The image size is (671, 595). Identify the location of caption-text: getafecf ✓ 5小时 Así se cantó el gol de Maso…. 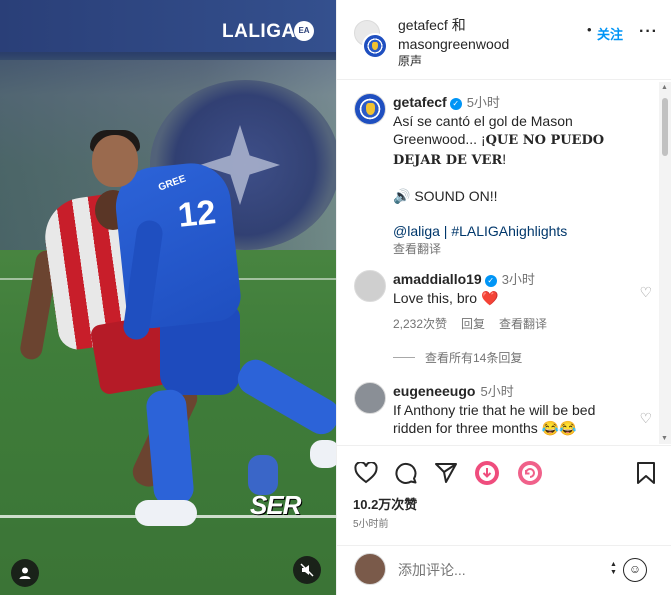
(518, 175).